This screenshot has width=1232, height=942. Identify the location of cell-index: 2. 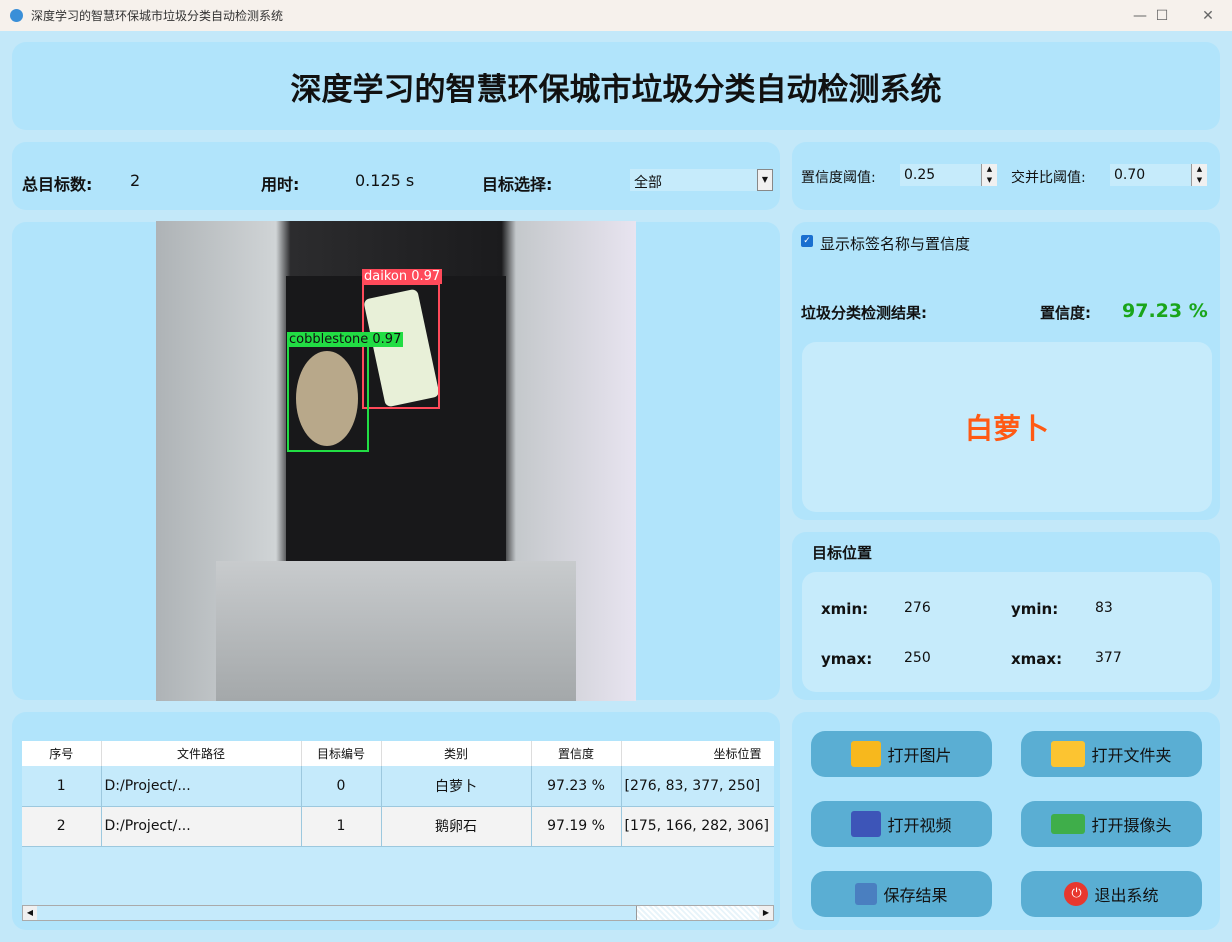
(62, 826).